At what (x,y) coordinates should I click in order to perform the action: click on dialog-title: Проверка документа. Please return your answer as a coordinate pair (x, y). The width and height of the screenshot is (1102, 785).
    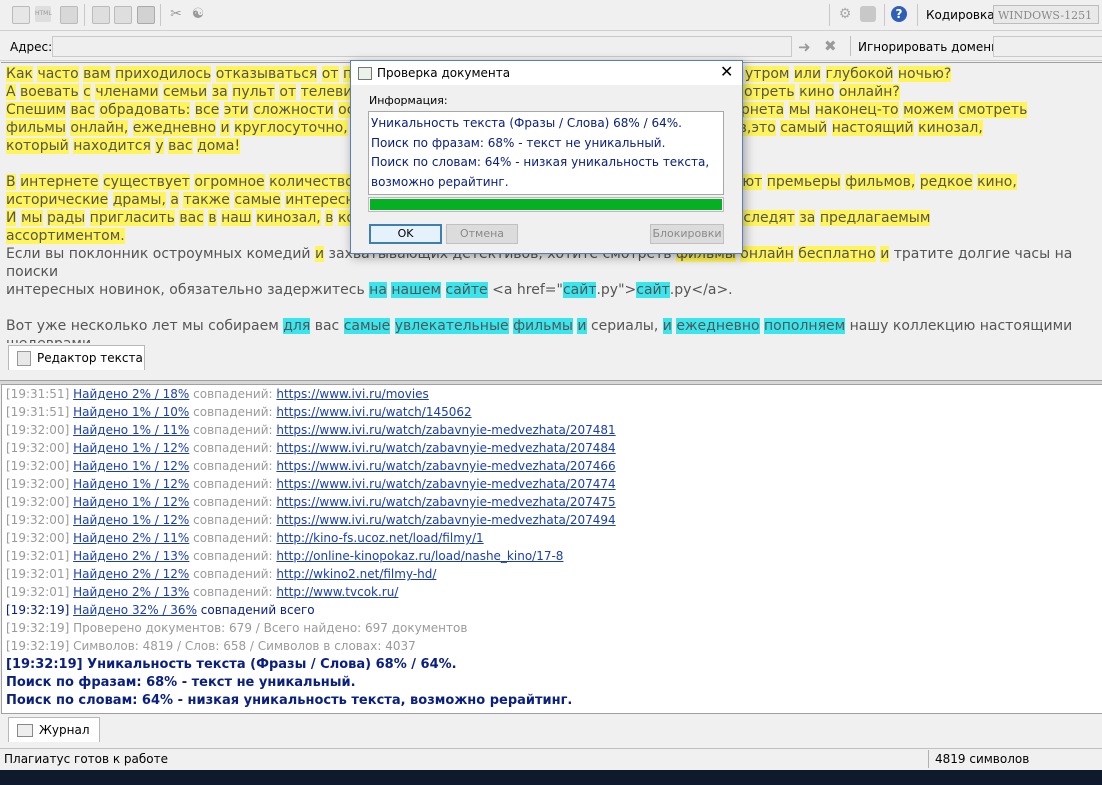
    Looking at the image, I should click on (444, 73).